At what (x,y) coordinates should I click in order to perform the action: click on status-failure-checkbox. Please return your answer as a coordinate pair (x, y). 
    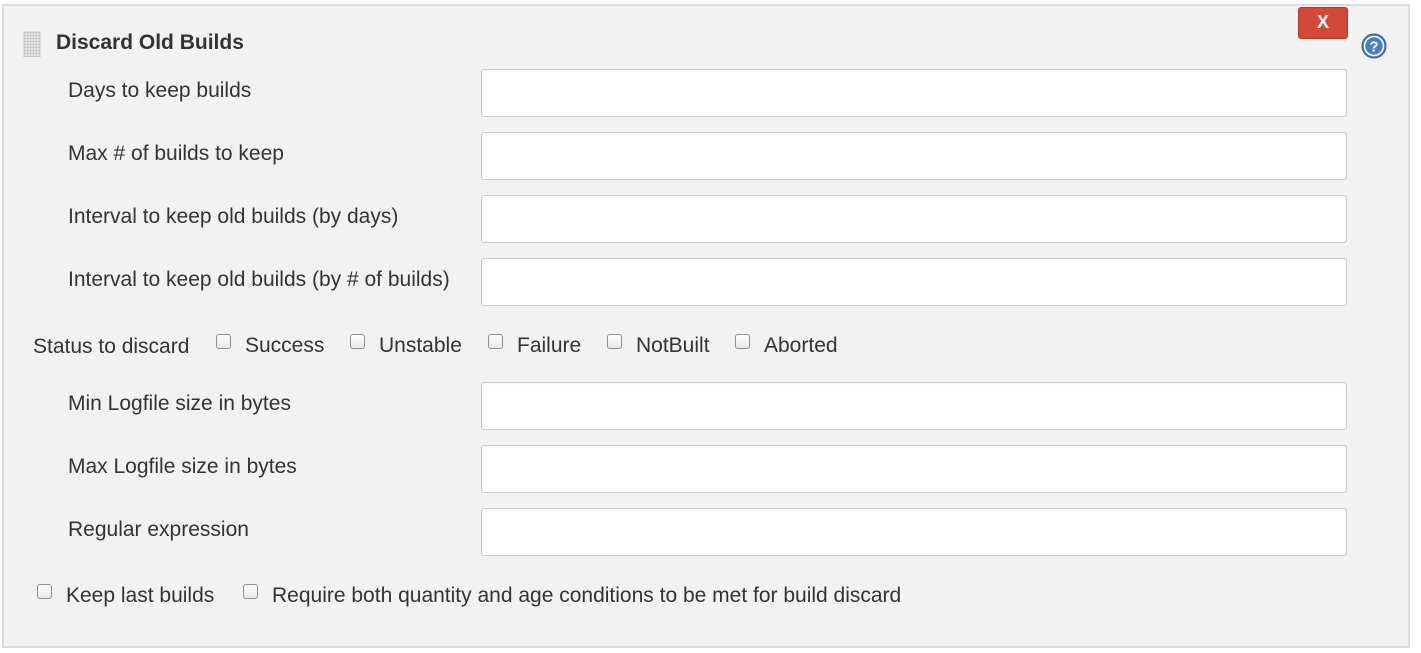
    Looking at the image, I should click on (495, 341).